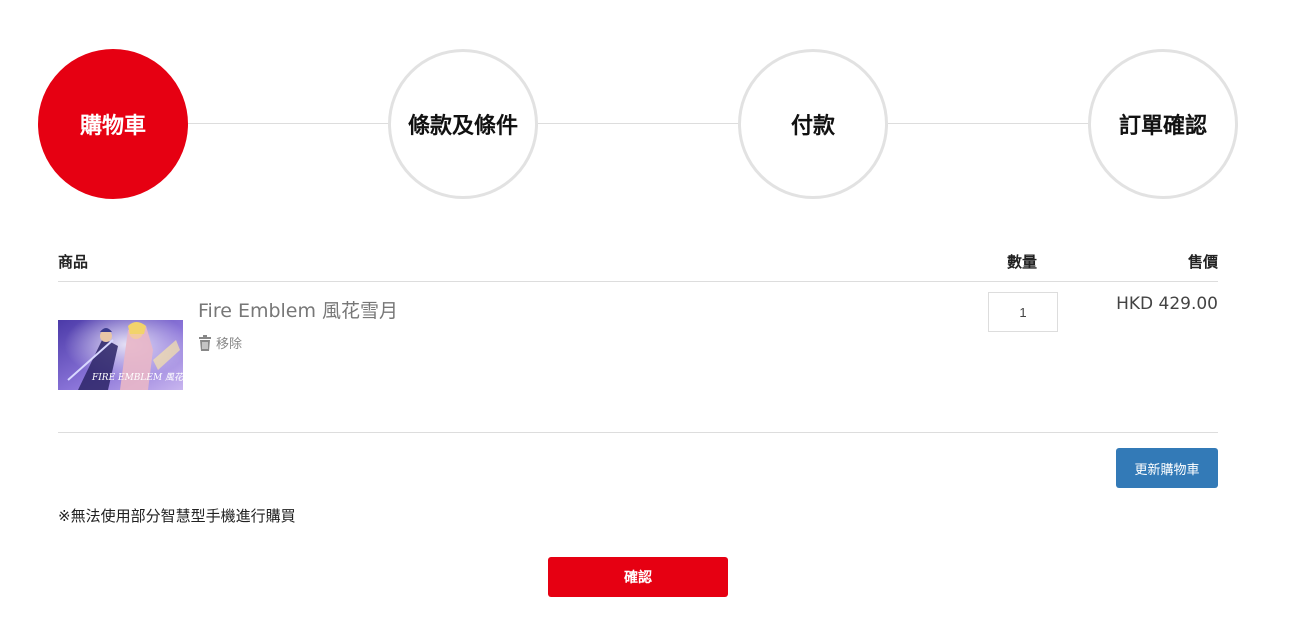 This screenshot has height=635, width=1293. I want to click on header-product: 商品, so click(73, 262).